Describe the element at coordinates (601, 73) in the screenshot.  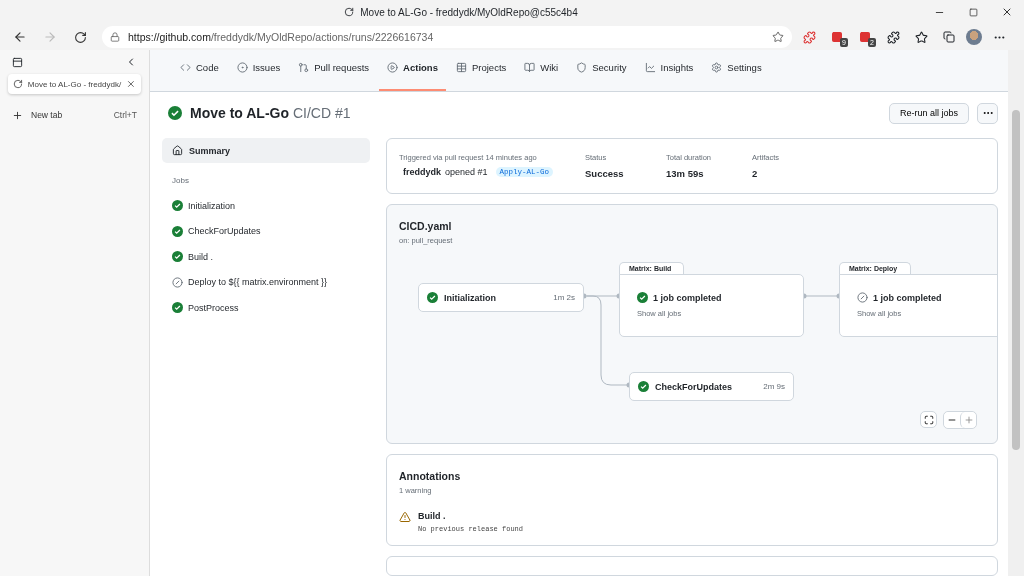
I see `repo-tab: Security` at that location.